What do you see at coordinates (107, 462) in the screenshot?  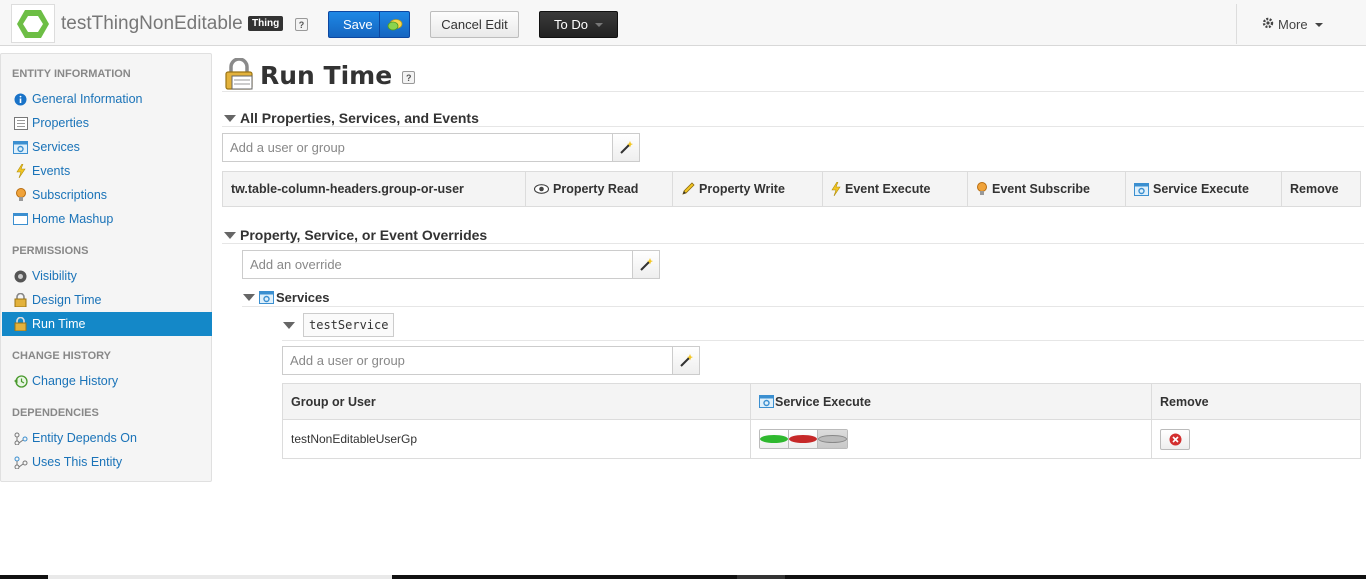 I see `sidebar-item-uses-this-entity: Uses This Entity` at bounding box center [107, 462].